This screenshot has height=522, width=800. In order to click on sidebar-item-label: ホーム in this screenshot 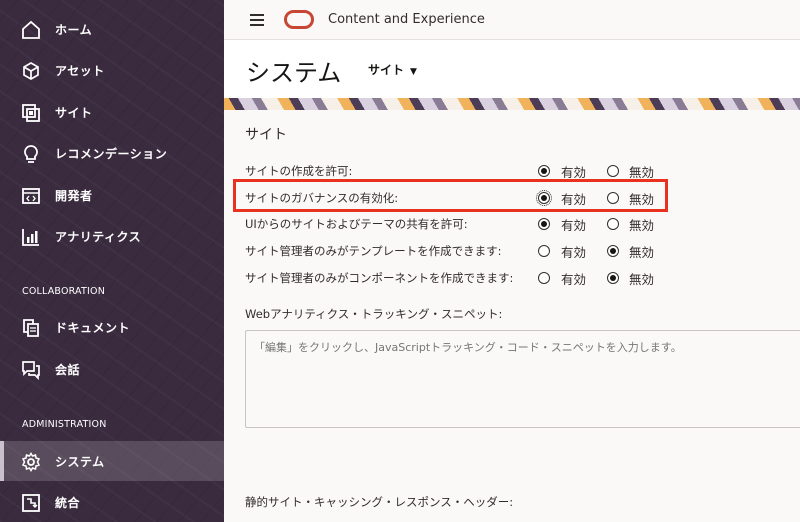, I will do `click(74, 29)`.